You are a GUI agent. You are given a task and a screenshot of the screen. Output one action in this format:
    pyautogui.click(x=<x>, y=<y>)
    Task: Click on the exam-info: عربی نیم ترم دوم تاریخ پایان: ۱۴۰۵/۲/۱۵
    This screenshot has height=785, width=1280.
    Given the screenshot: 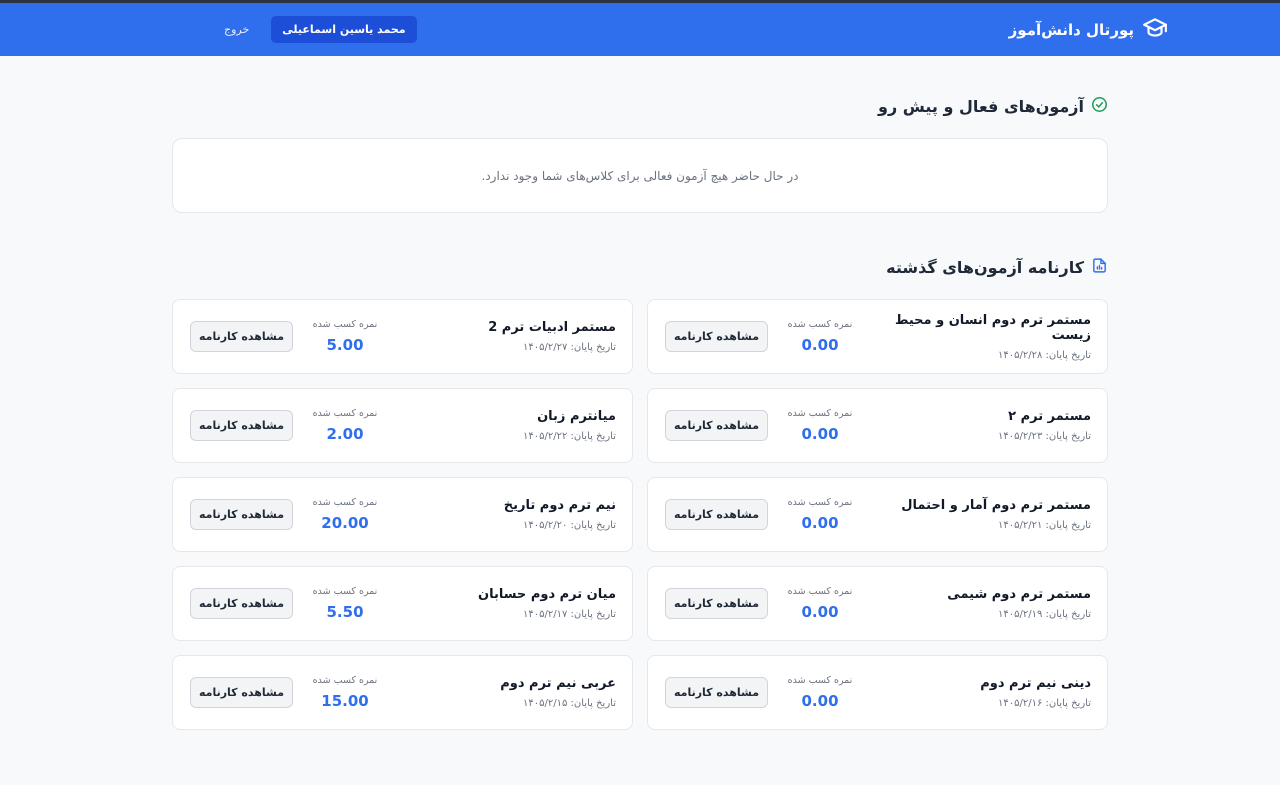 What is the action you would take?
    pyautogui.click(x=558, y=692)
    